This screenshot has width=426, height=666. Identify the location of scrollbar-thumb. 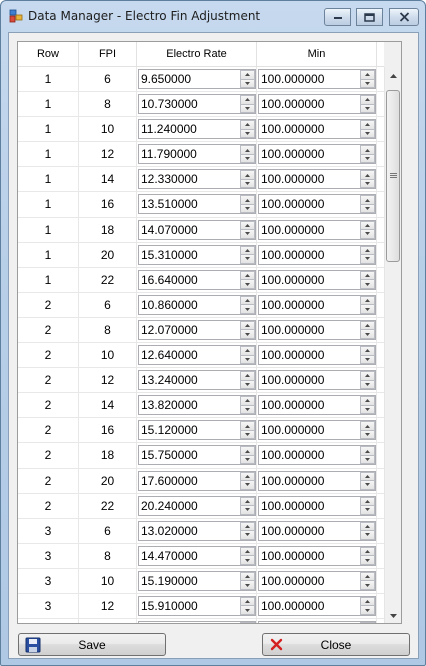
(393, 176).